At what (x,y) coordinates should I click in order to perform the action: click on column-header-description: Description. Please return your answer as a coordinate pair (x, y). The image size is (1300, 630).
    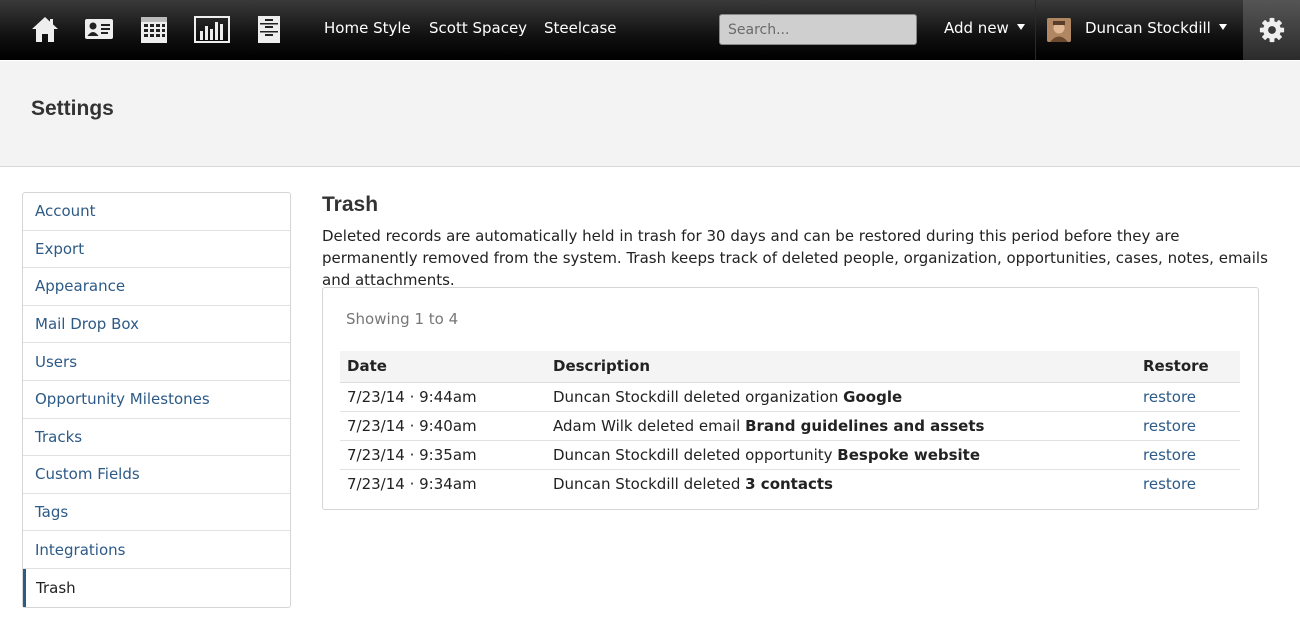
    Looking at the image, I should click on (841, 367).